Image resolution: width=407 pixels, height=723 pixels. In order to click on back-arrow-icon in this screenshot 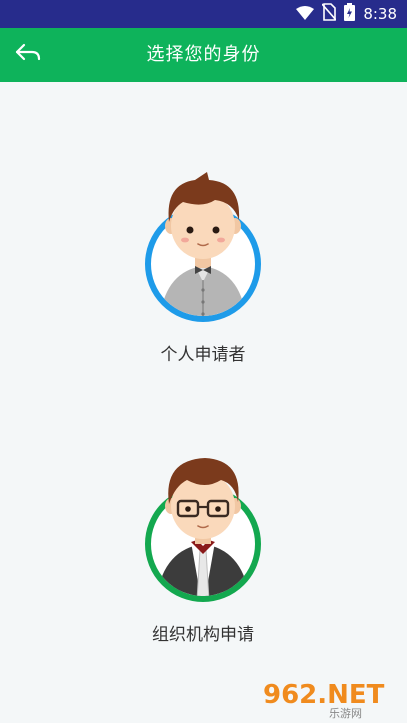, I will do `click(28, 55)`.